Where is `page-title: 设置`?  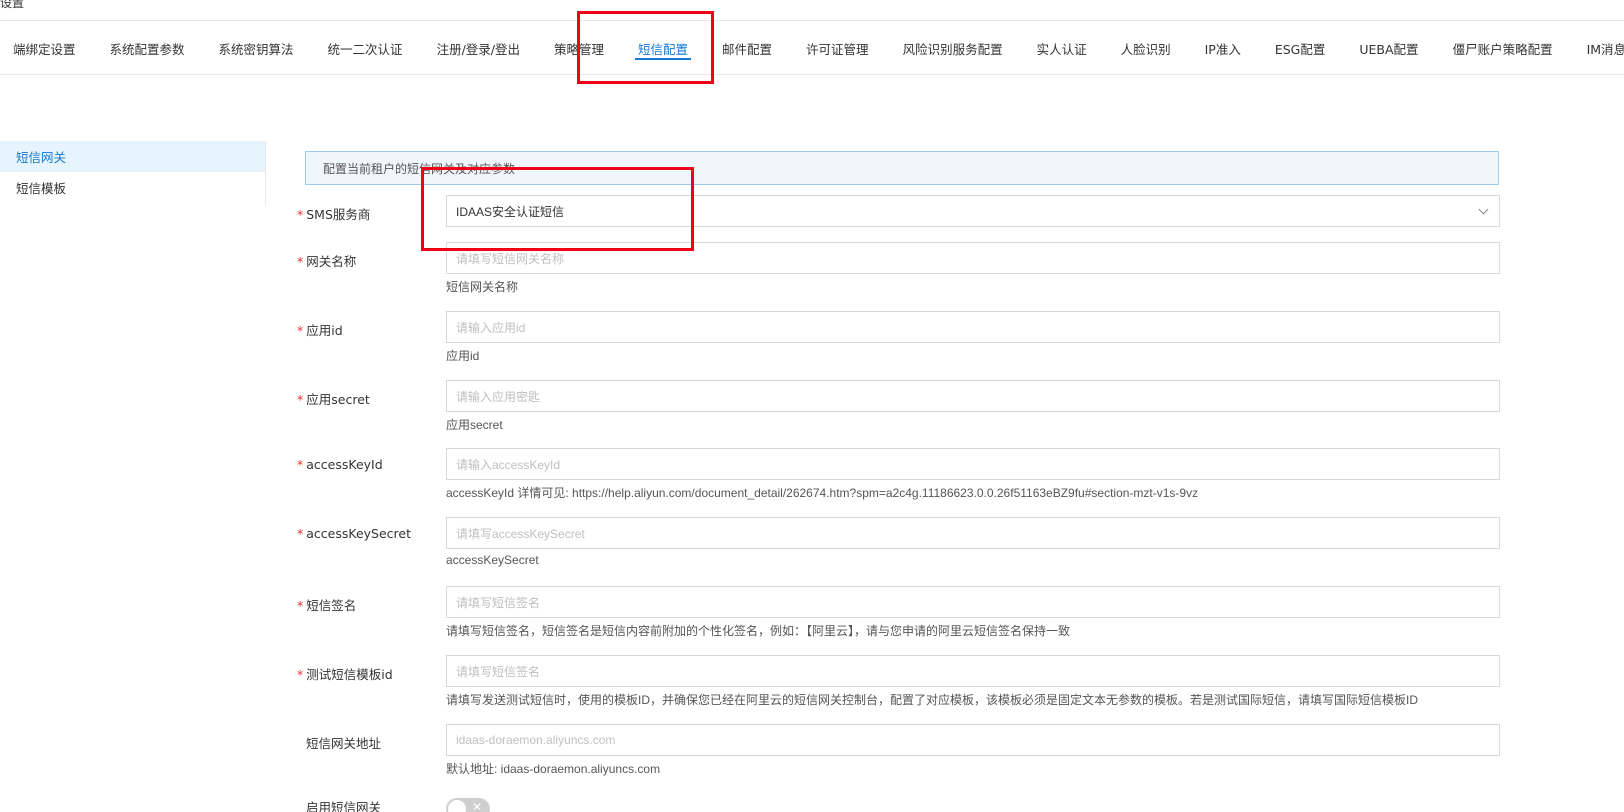
page-title: 设置 is located at coordinates (12, 5).